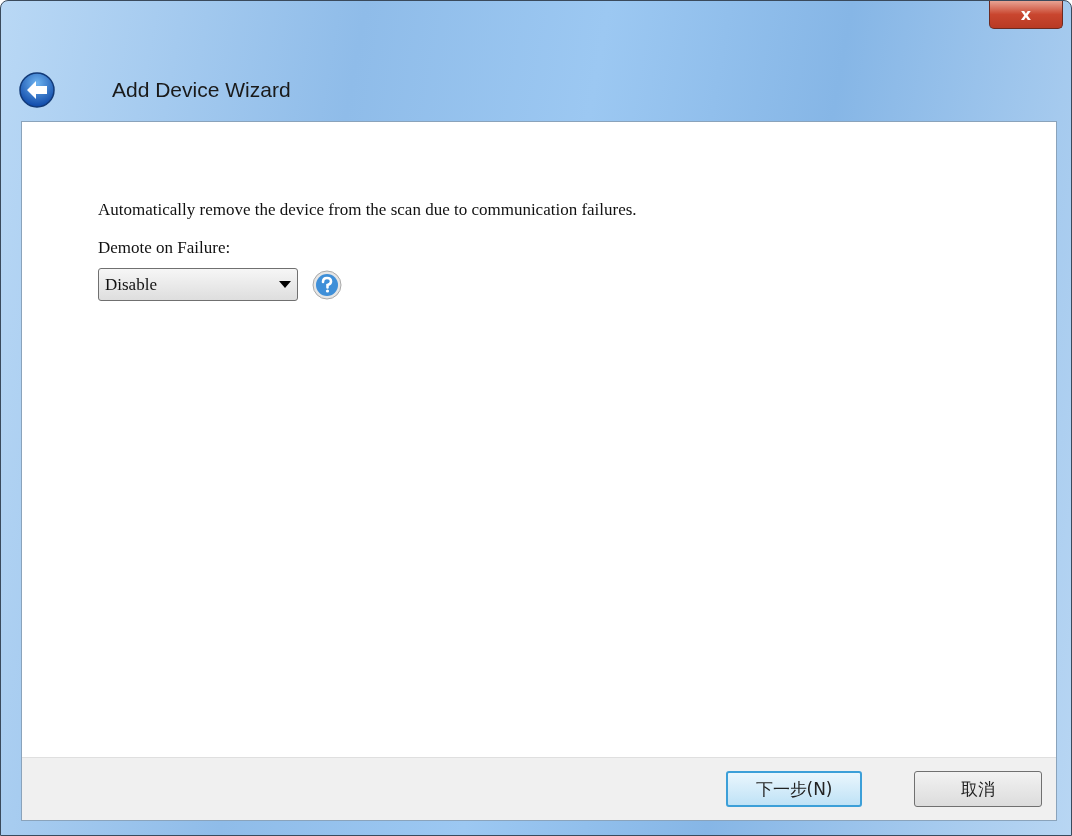 The height and width of the screenshot is (836, 1072). What do you see at coordinates (794, 789) in the screenshot?
I see `next-button: 下一步(N)` at bounding box center [794, 789].